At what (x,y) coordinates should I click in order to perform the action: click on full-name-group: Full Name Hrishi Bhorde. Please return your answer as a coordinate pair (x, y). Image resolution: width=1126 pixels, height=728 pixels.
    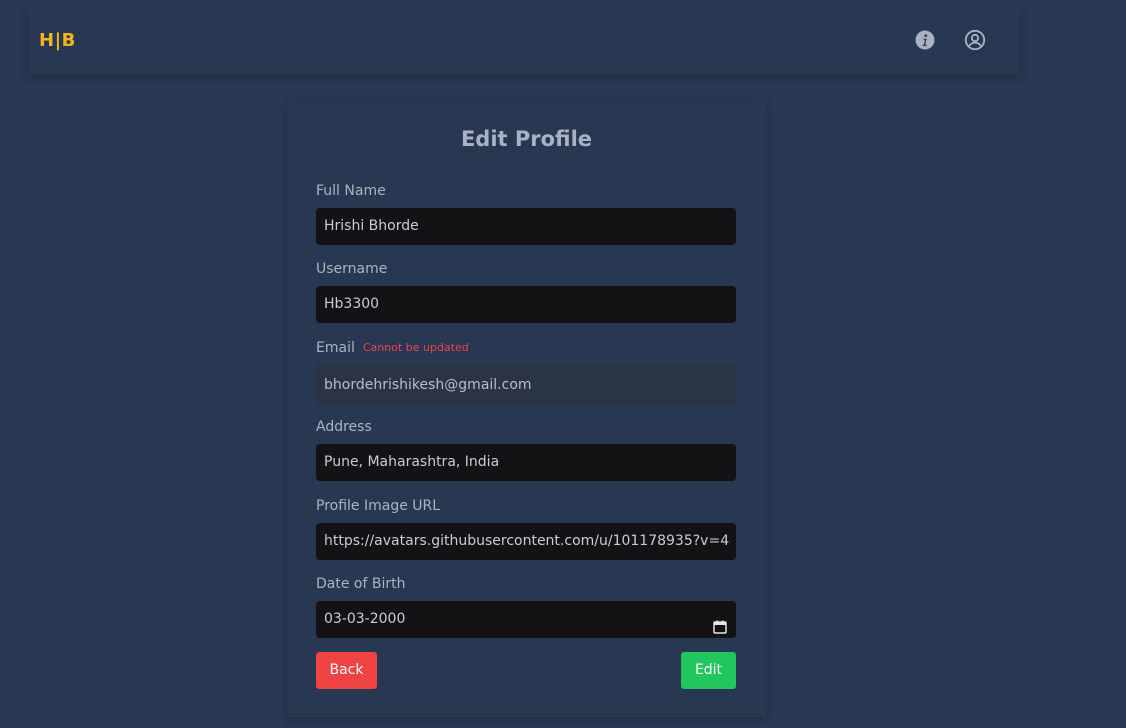
    Looking at the image, I should click on (526, 213).